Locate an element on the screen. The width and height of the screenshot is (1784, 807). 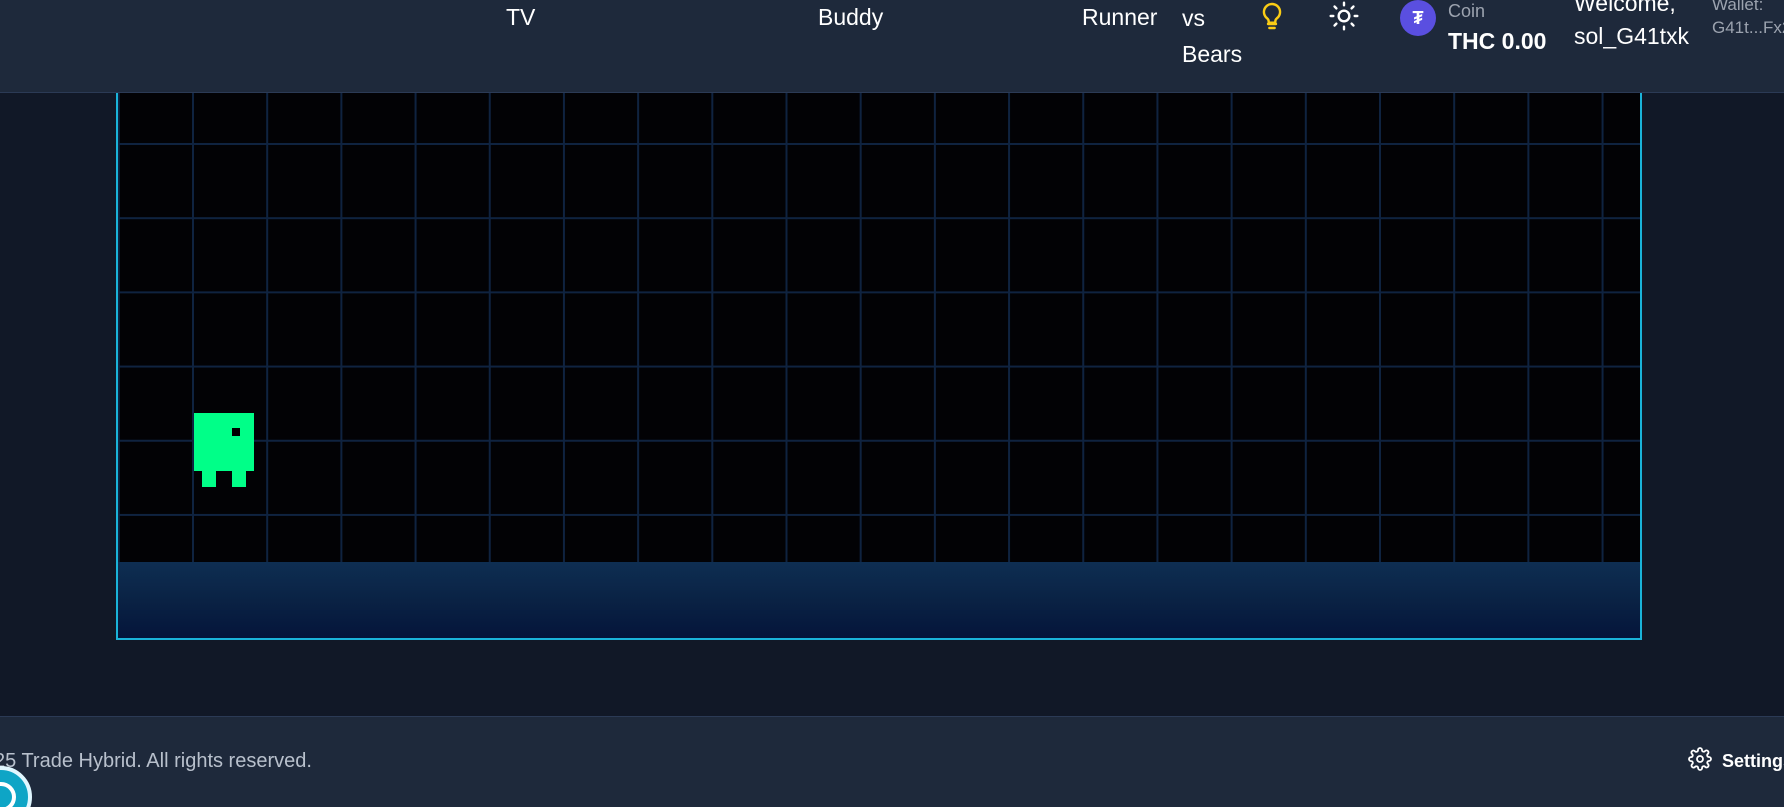
coin-balance: THC 0.00 is located at coordinates (1497, 41).